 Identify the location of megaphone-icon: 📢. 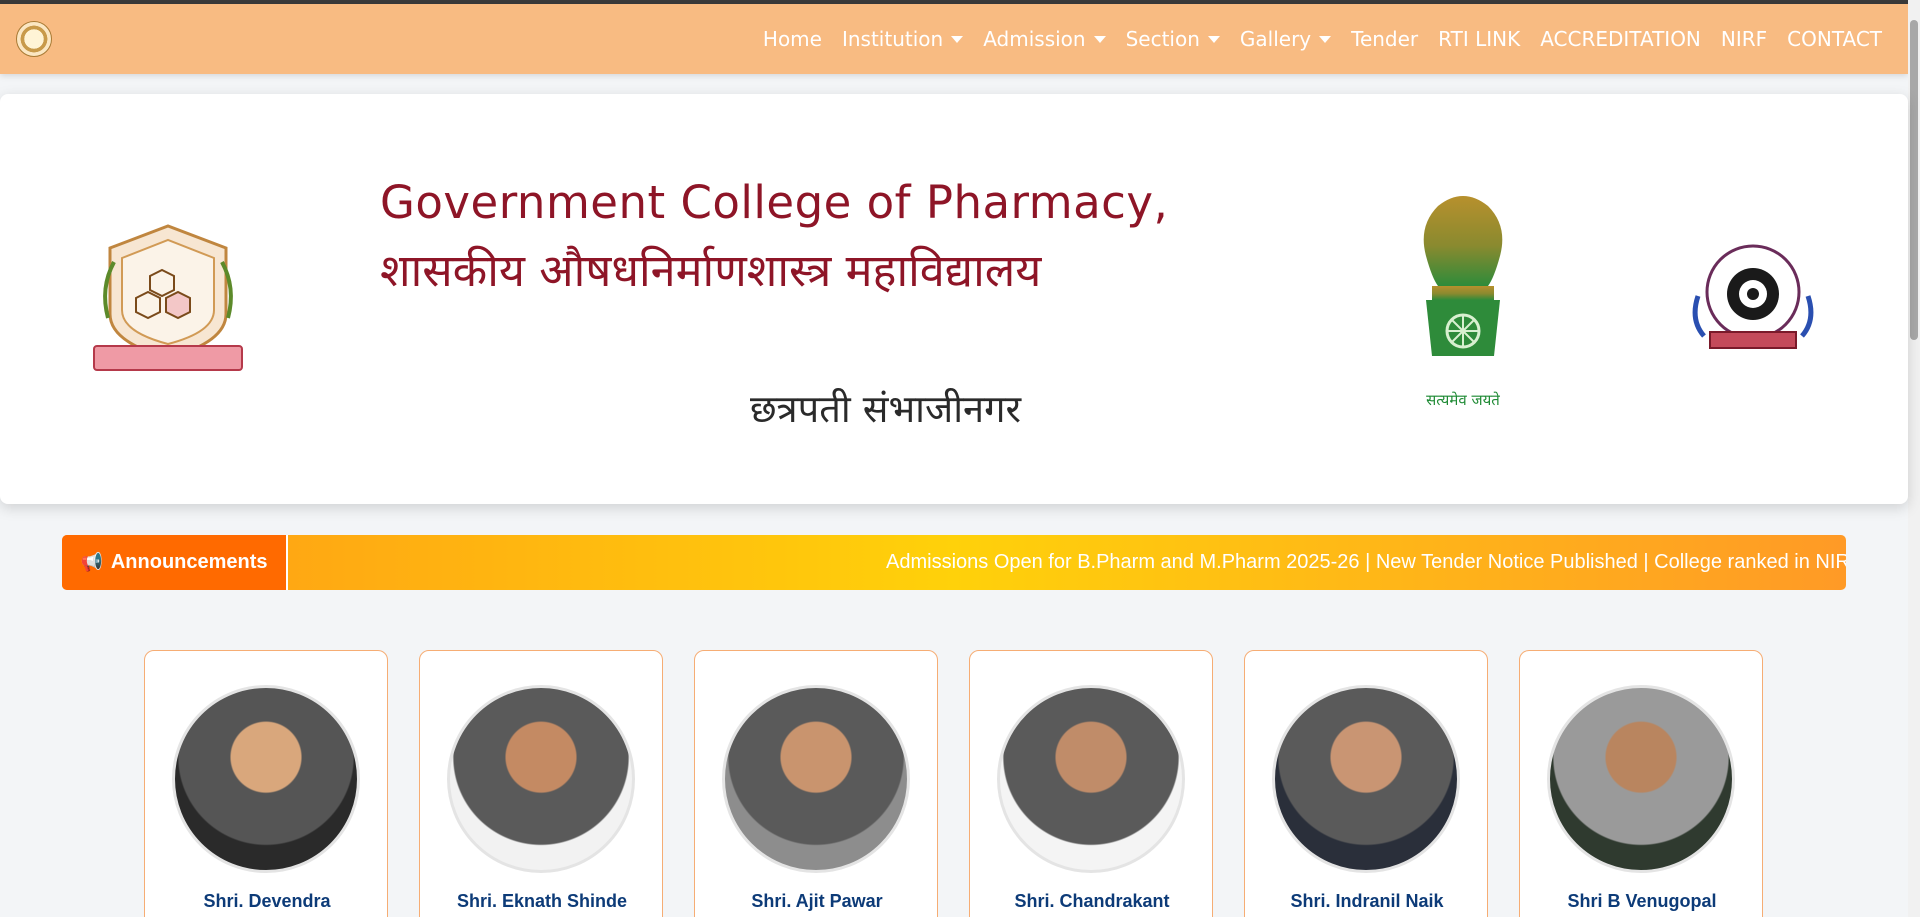
(91, 562).